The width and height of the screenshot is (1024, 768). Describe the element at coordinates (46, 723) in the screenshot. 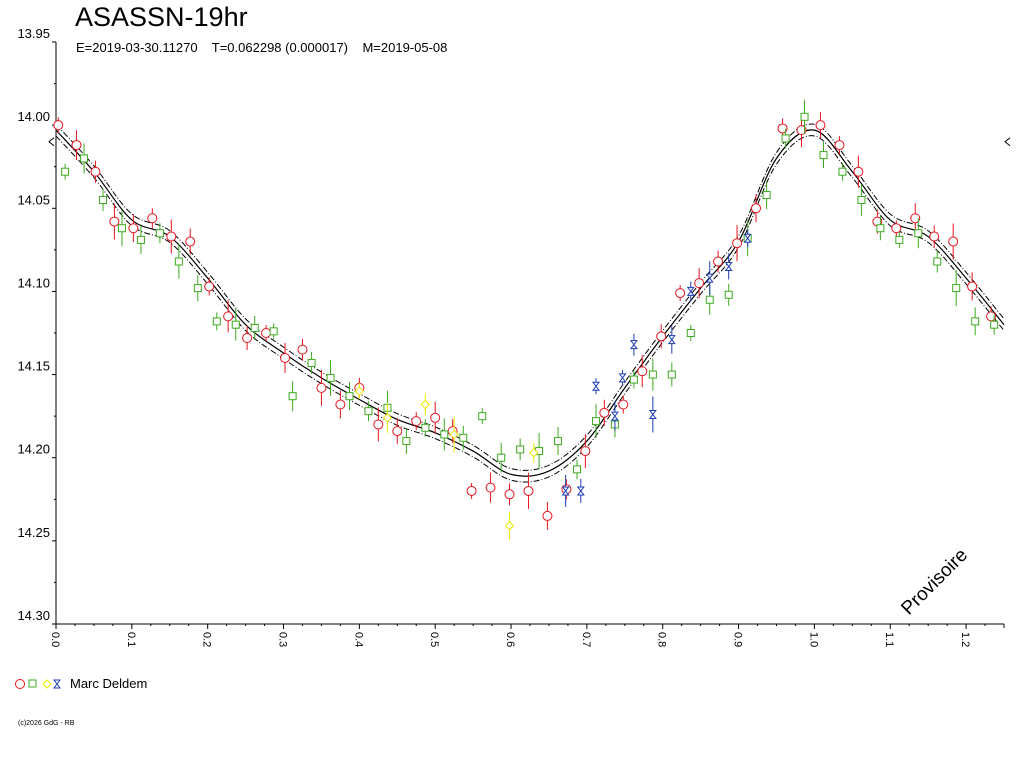

I see `copyright: (c)2026 GdG - RB` at that location.